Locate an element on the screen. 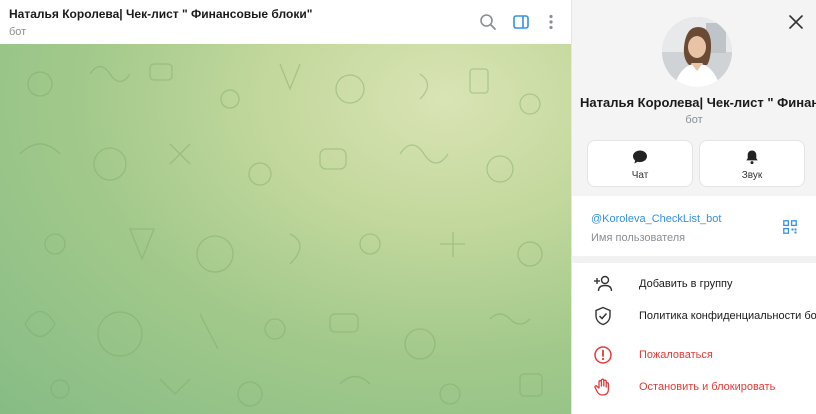  chat-bubble-icon is located at coordinates (640, 157).